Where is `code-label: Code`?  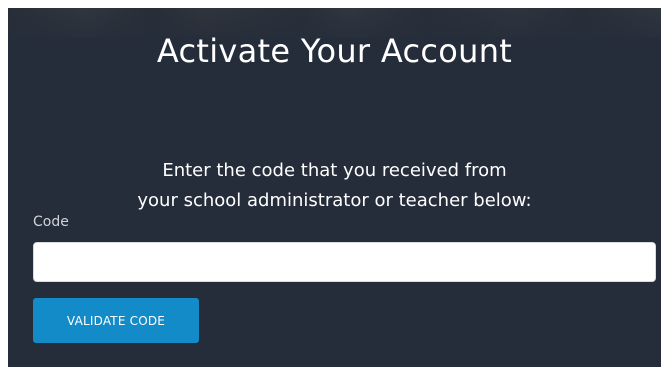
code-label: Code is located at coordinates (51, 222).